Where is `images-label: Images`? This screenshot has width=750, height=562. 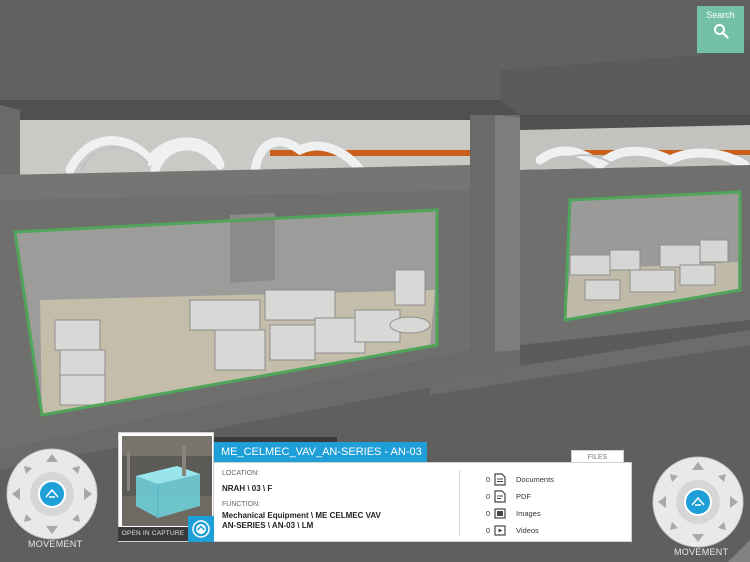
images-label: Images is located at coordinates (528, 513).